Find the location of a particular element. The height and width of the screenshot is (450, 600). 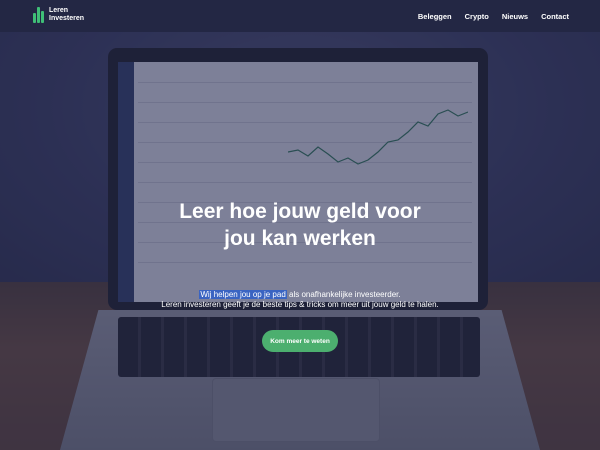

nav-beleggen: Beleggen is located at coordinates (435, 16).